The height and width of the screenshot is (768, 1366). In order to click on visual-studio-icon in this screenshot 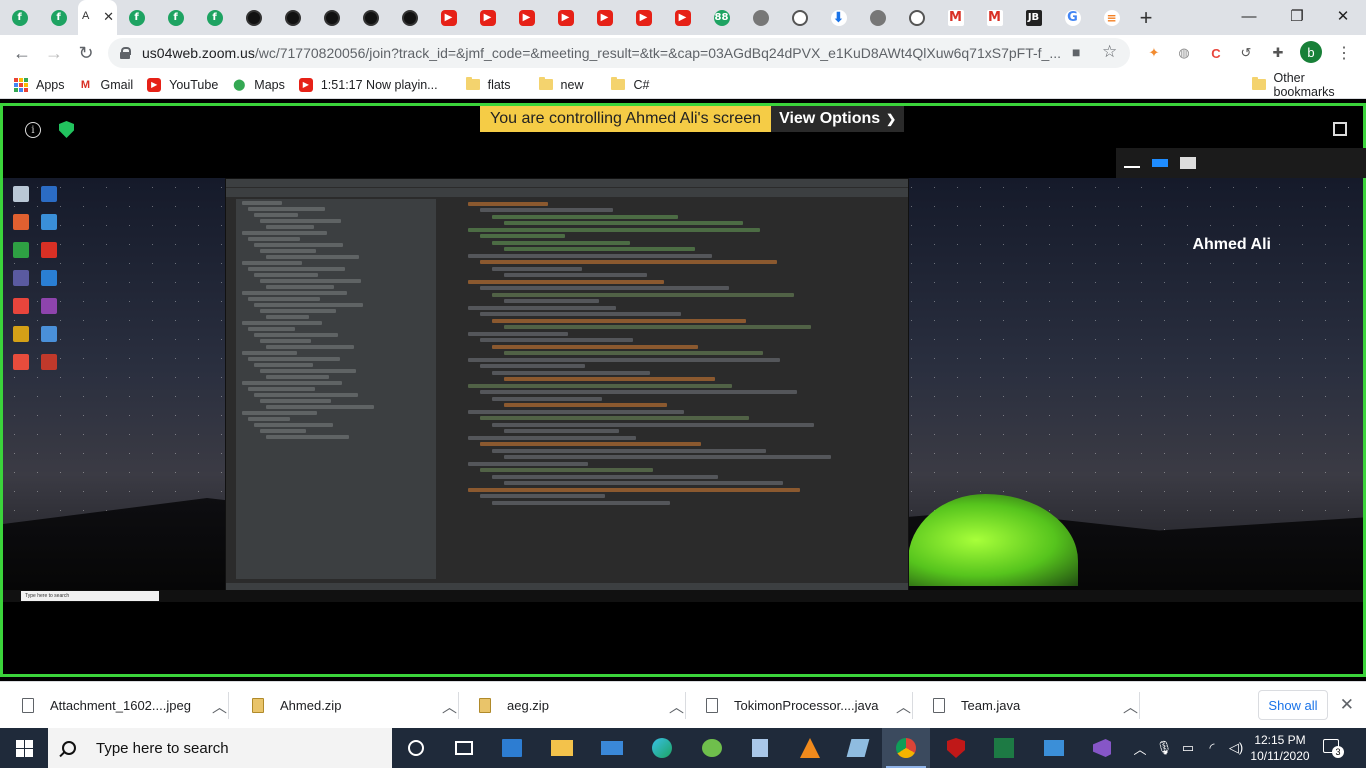, I will do `click(1102, 748)`.